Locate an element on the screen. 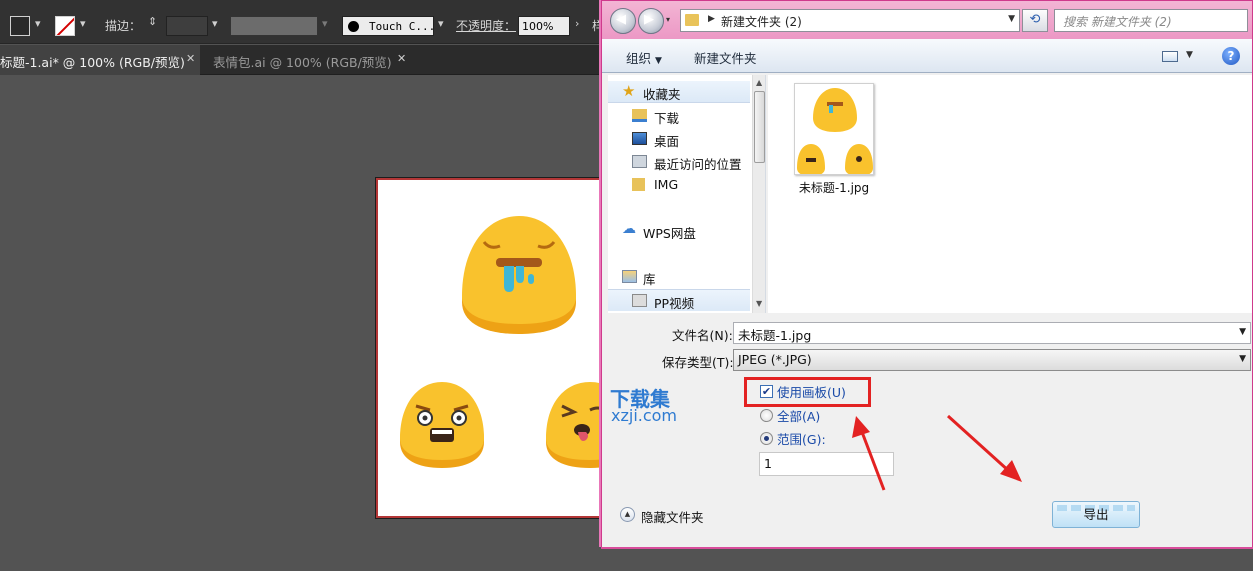  watermark-en: xzji.com is located at coordinates (644, 415).